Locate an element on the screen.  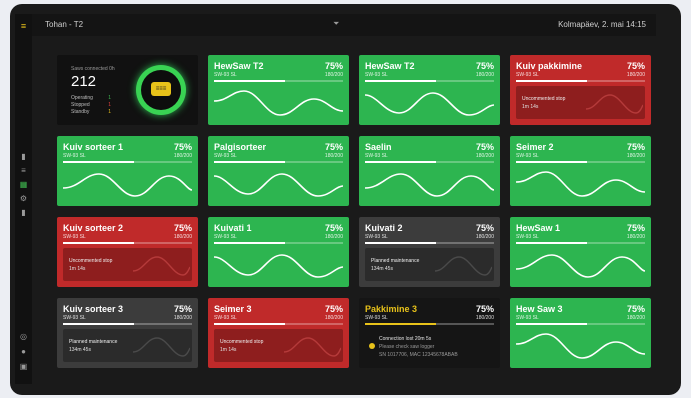
machine-card: Kuivati 1 75% SW-93 SL 180/200 is located at coordinates (278, 252).